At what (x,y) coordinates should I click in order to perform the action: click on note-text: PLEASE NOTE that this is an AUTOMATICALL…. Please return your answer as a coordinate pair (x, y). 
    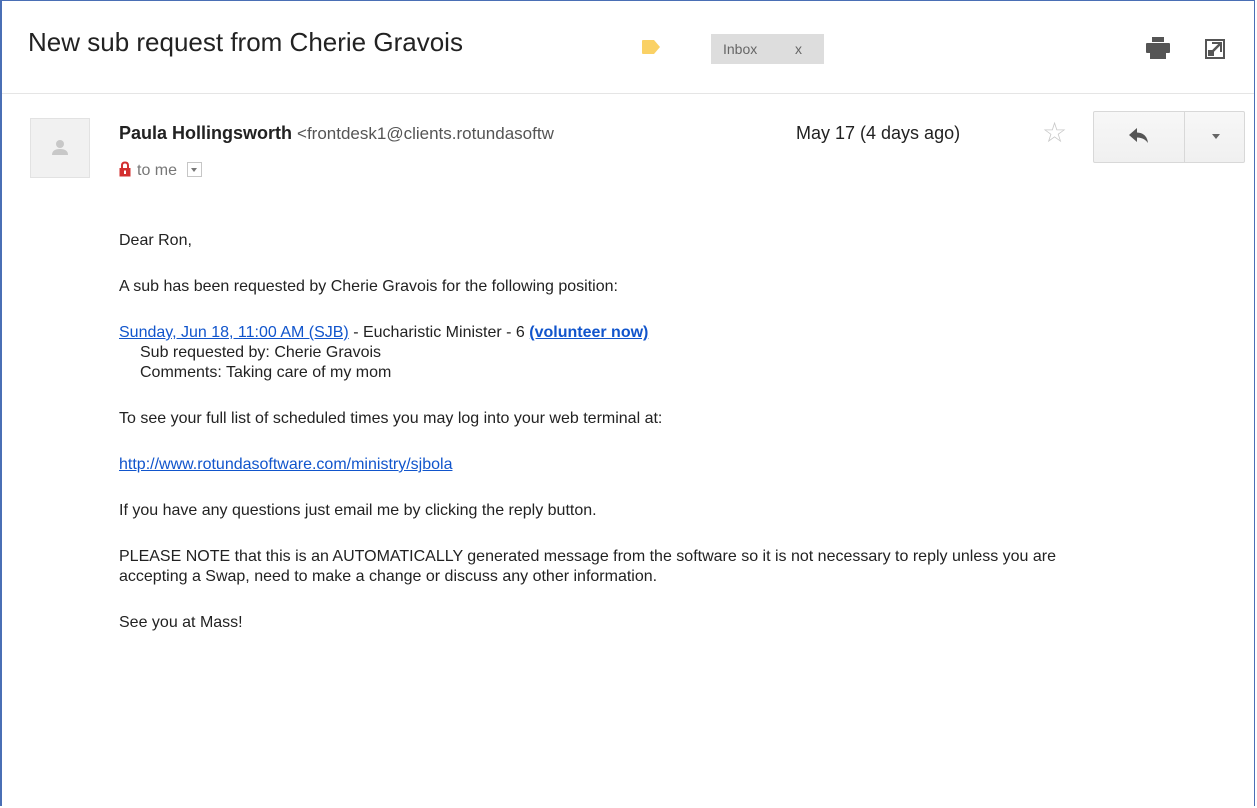
    Looking at the image, I should click on (588, 566).